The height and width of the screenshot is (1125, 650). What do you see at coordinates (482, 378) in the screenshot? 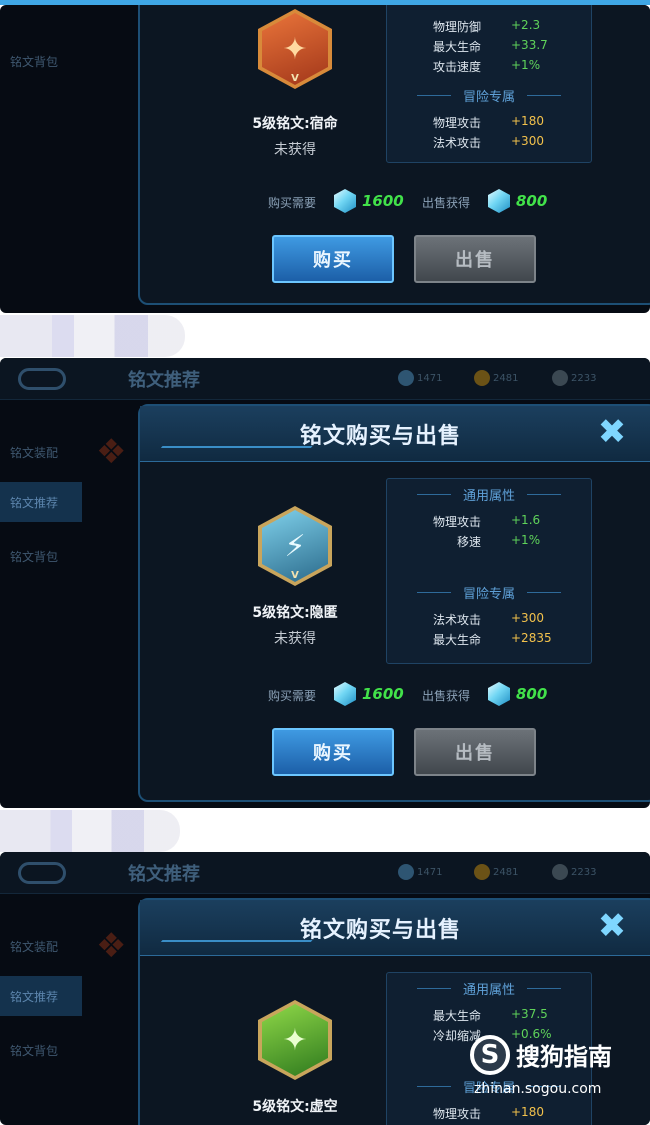
I see `coin-icon` at bounding box center [482, 378].